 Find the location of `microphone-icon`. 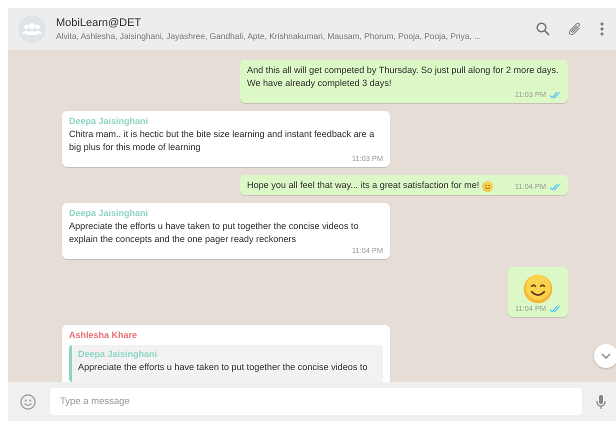

microphone-icon is located at coordinates (601, 402).